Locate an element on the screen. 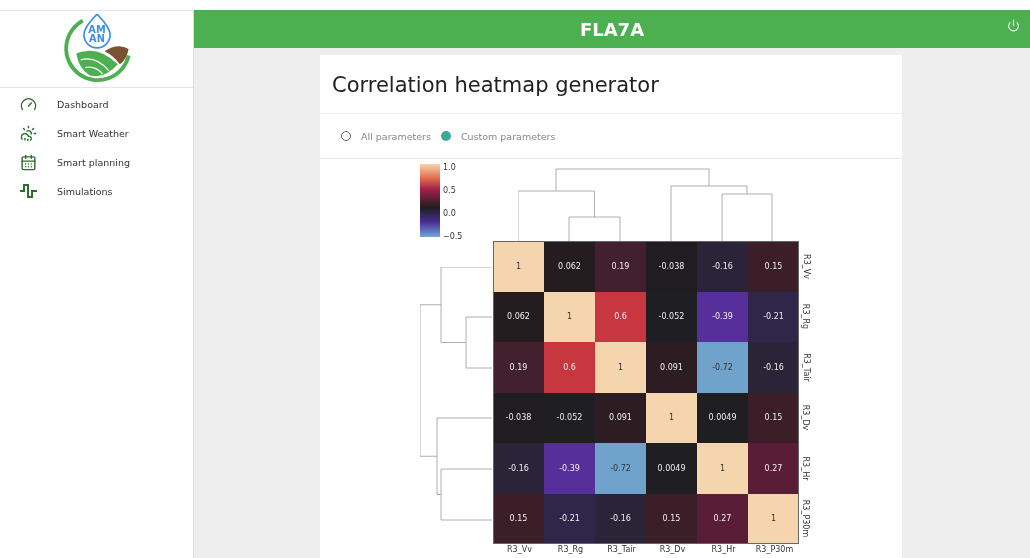 The image size is (1030, 558). column-label: R3_P30m is located at coordinates (774, 549).